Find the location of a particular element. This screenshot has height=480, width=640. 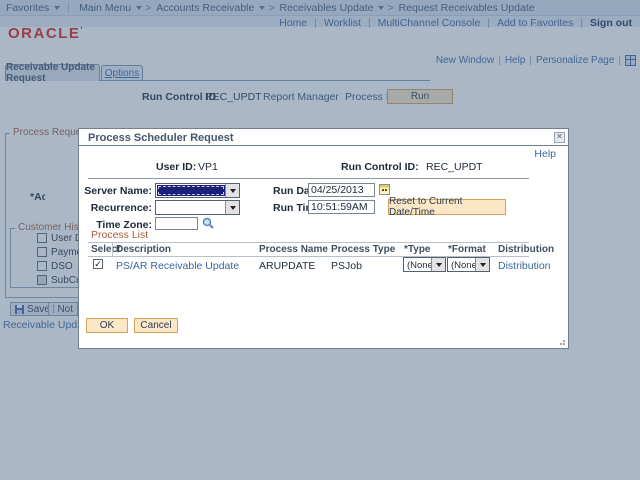

recurrence-select is located at coordinates (197, 207).